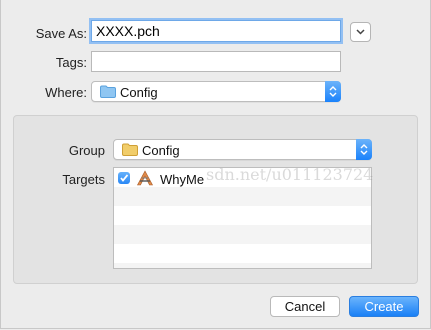 This screenshot has width=431, height=330. Describe the element at coordinates (216, 31) in the screenshot. I see `save-as-field: XXXX.pch` at that location.